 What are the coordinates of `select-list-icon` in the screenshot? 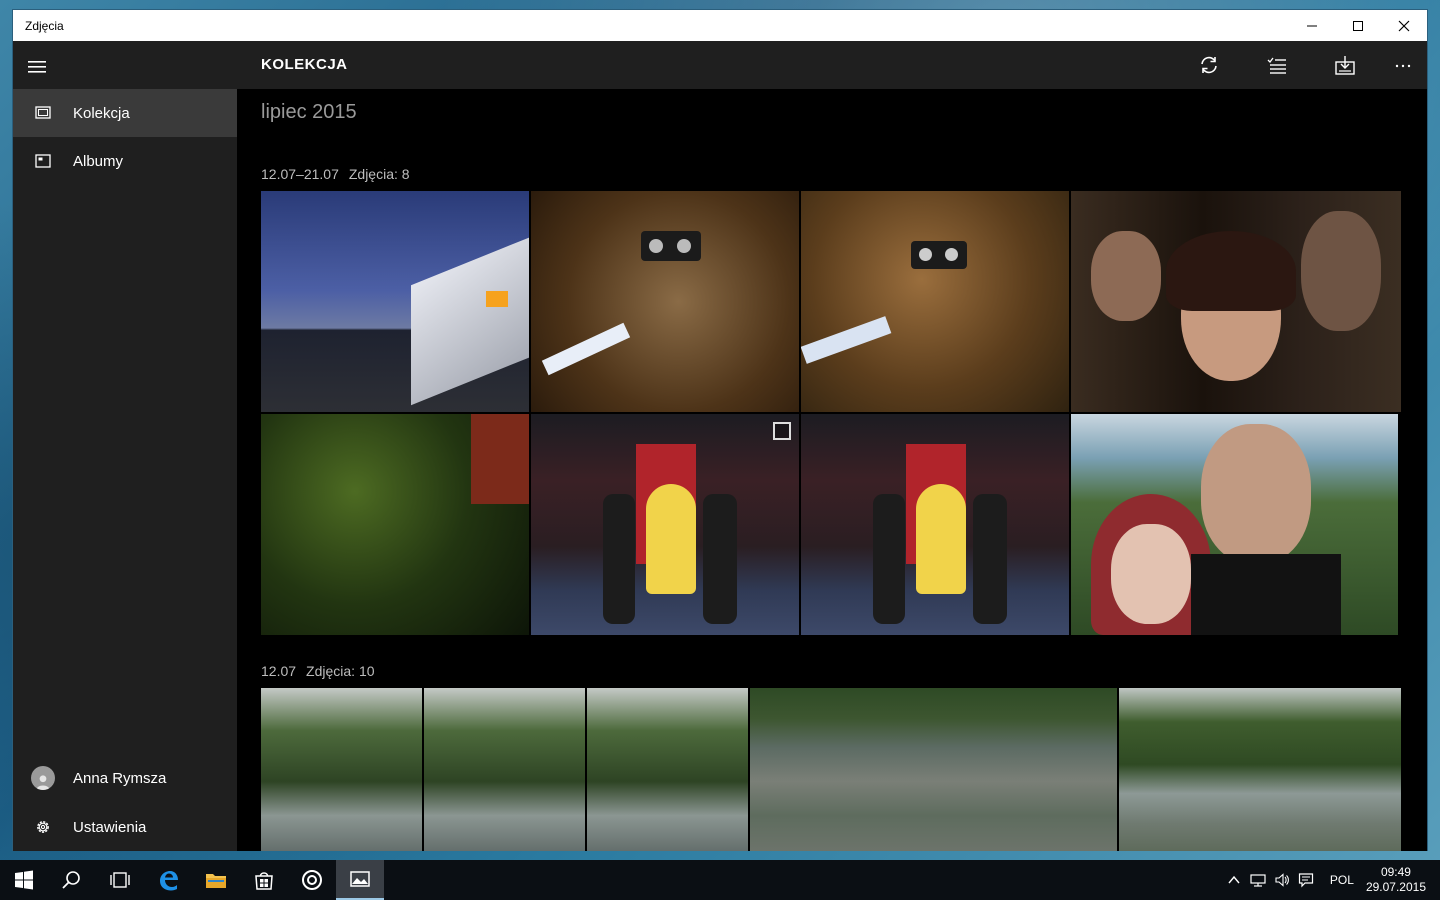 It's located at (1276, 65).